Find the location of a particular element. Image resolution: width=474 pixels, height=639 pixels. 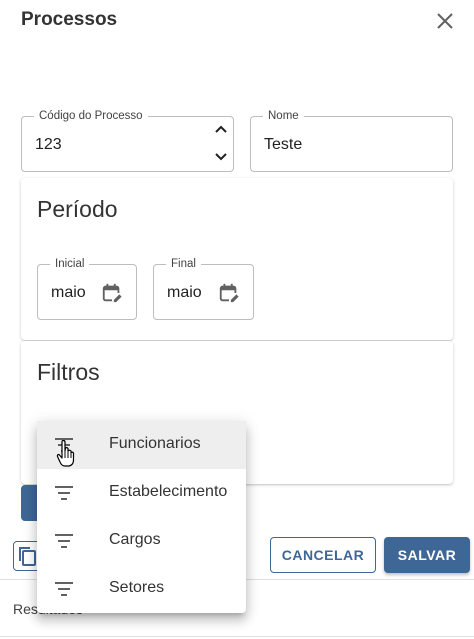

add-filter-button is located at coordinates (29, 503).